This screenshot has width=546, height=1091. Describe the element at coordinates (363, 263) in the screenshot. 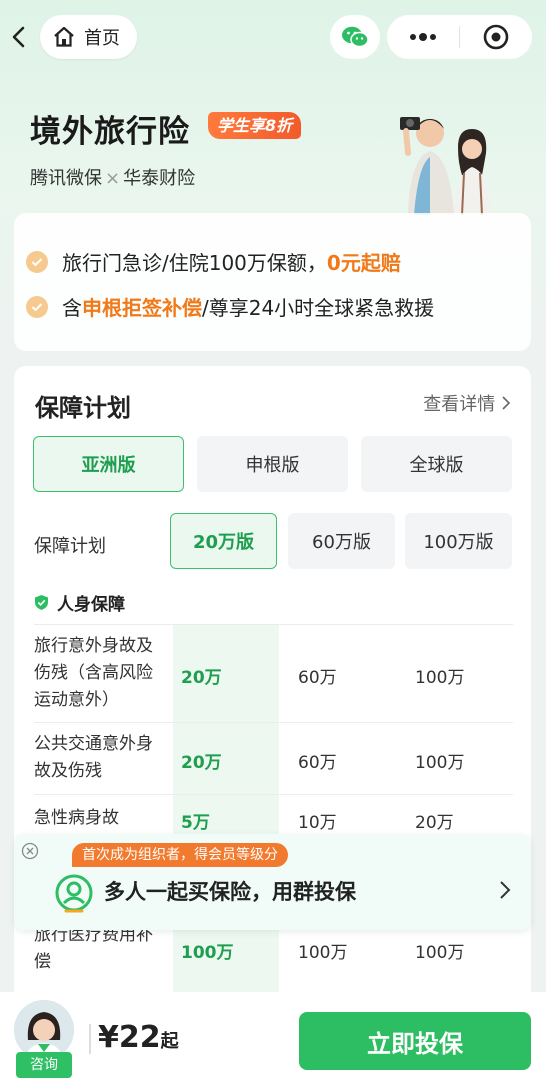

I see `benefit-highlight: 0元起赔` at that location.